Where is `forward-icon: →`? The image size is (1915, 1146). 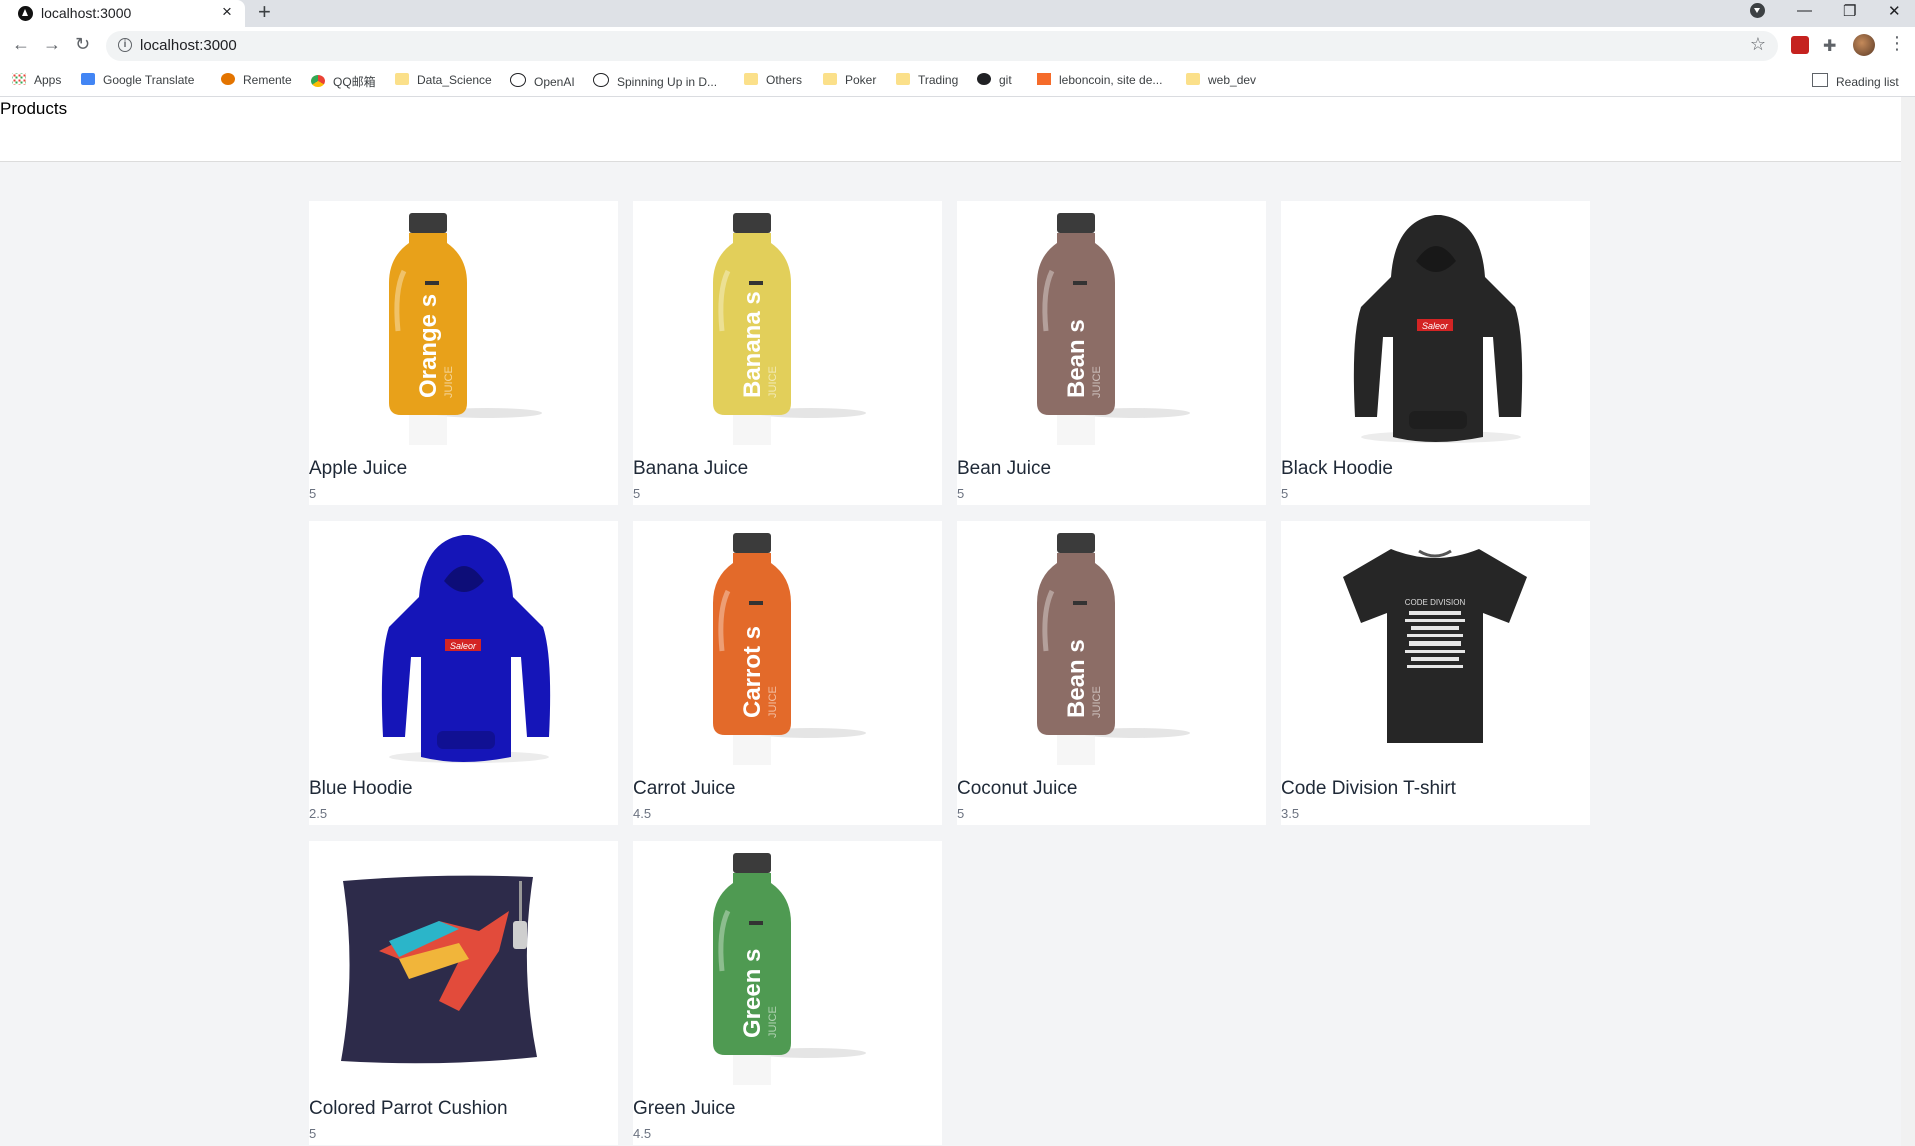
forward-icon: → is located at coordinates (52, 44).